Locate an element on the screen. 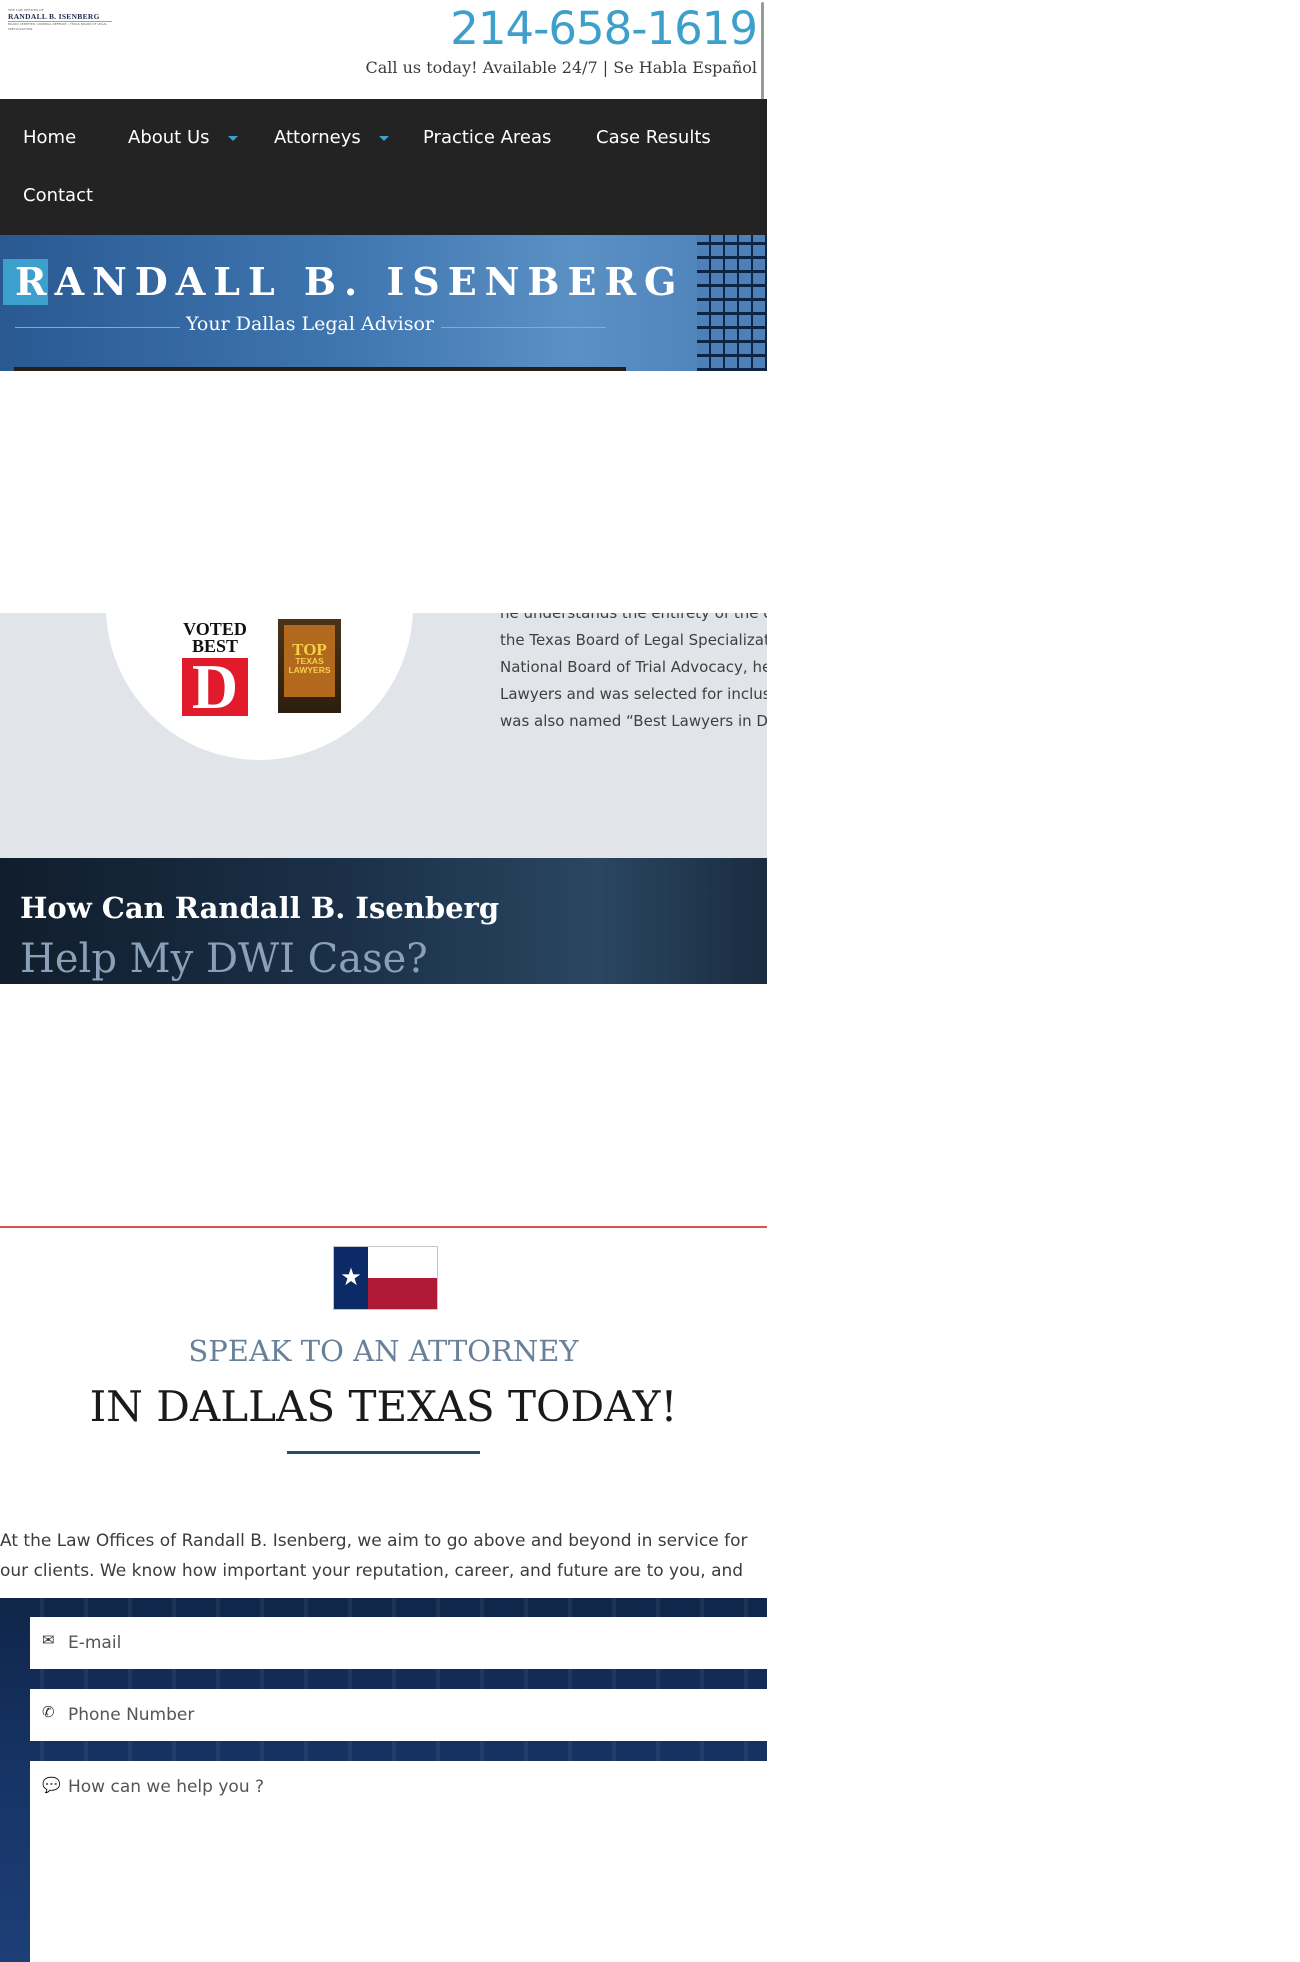 The width and height of the screenshot is (1300, 1962). phone-field: ✆ is located at coordinates (398, 1715).